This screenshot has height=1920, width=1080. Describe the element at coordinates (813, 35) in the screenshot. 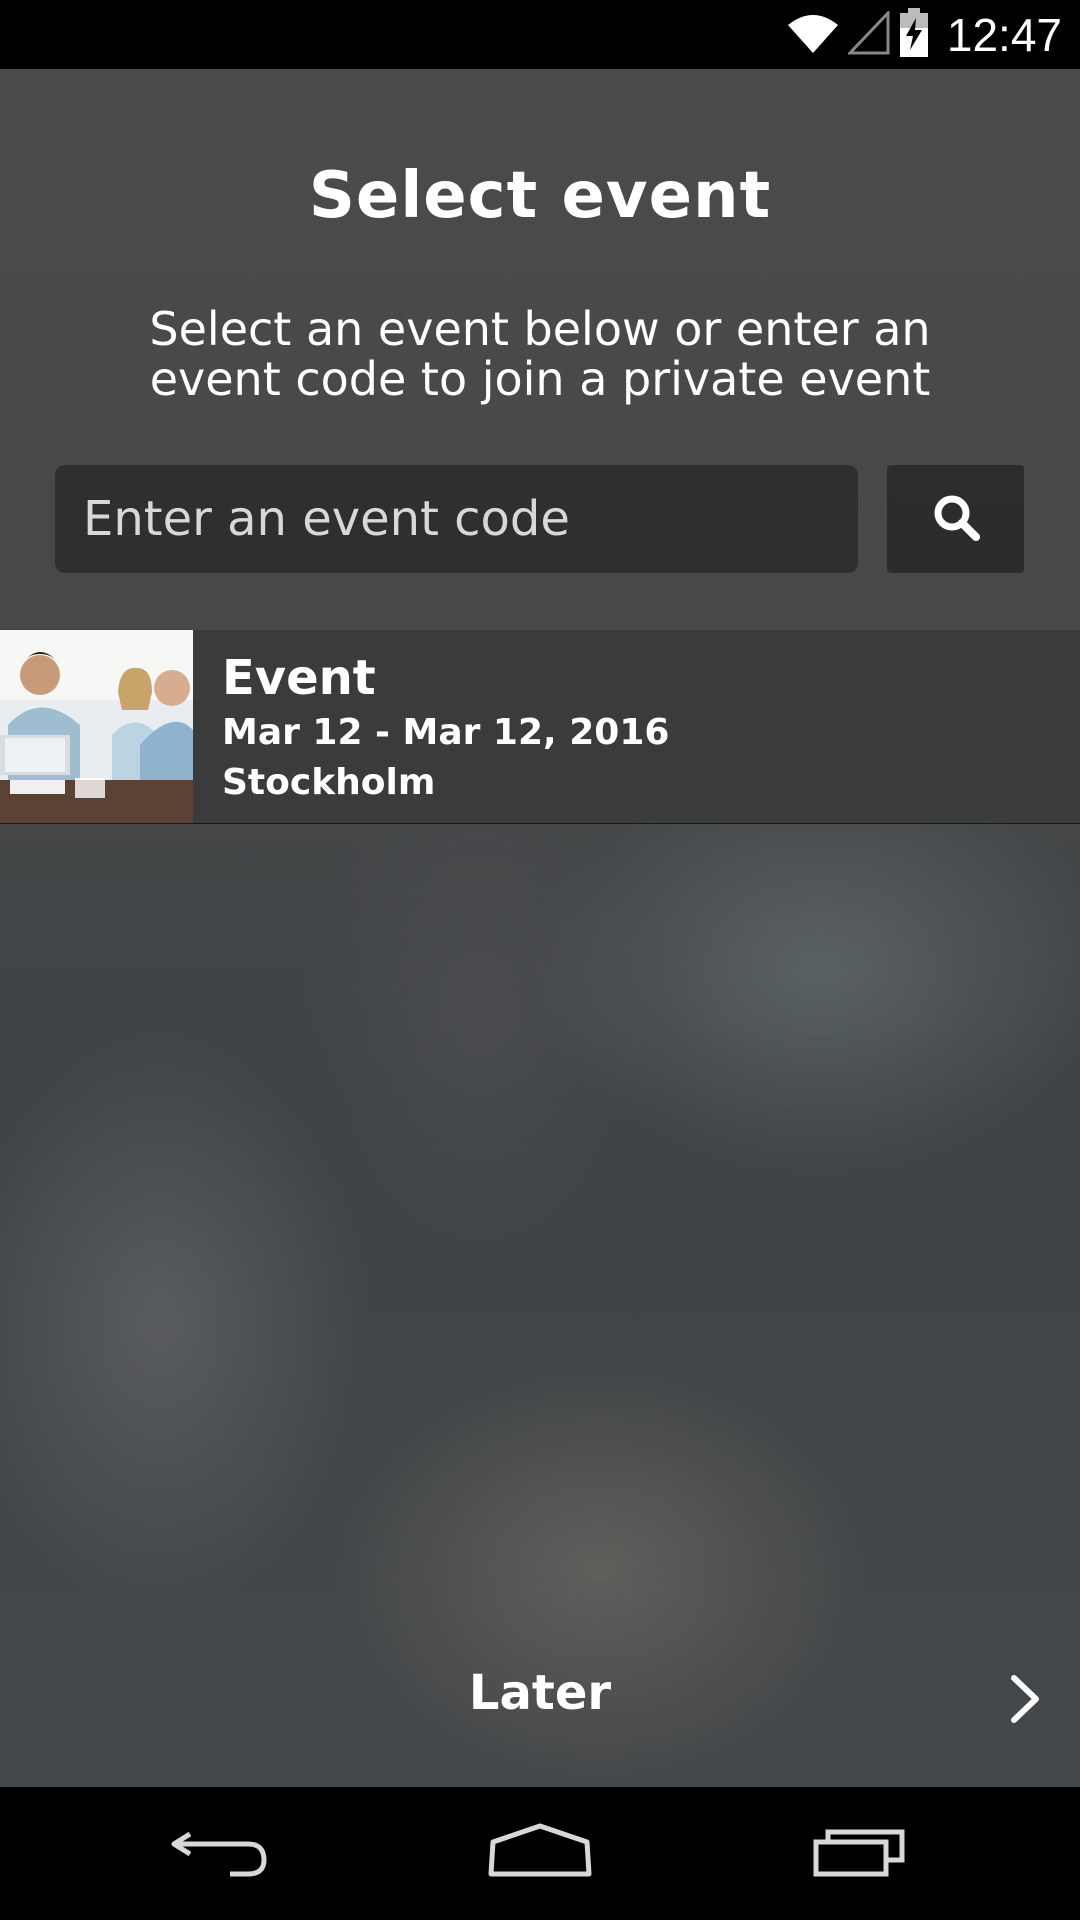

I see `wifi-icon` at that location.